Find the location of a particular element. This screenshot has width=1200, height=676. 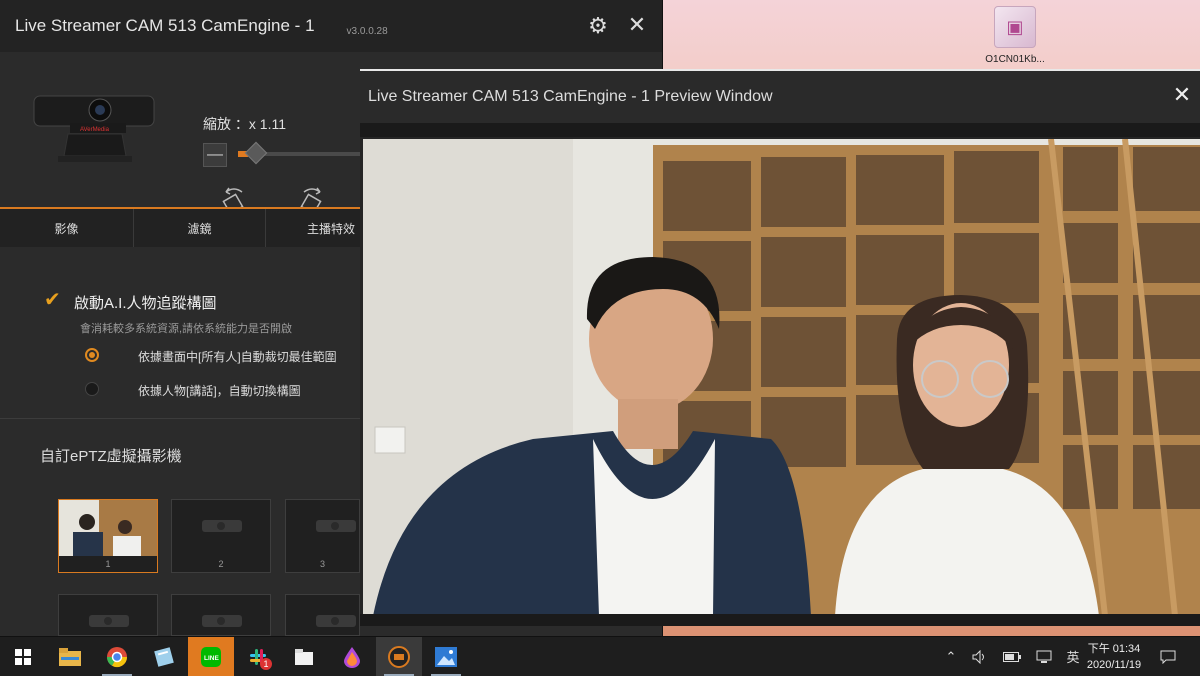

eptz-slot-2: 2 is located at coordinates (221, 536).